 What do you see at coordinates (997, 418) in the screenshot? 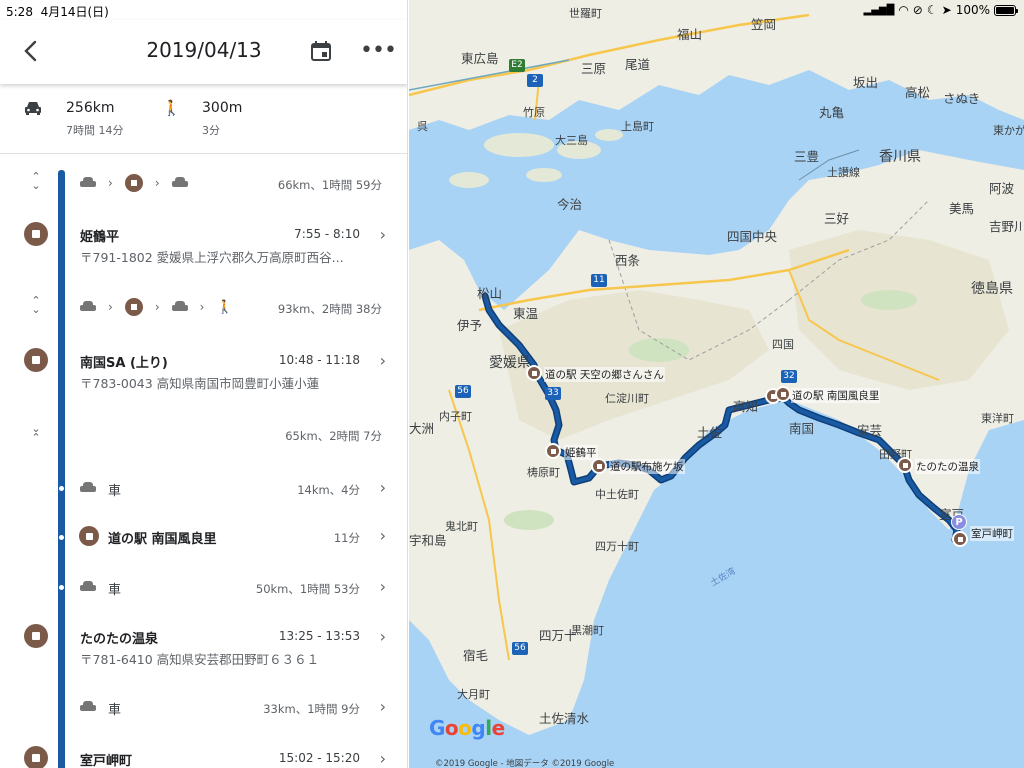
I see `map-label: 東洋町` at bounding box center [997, 418].